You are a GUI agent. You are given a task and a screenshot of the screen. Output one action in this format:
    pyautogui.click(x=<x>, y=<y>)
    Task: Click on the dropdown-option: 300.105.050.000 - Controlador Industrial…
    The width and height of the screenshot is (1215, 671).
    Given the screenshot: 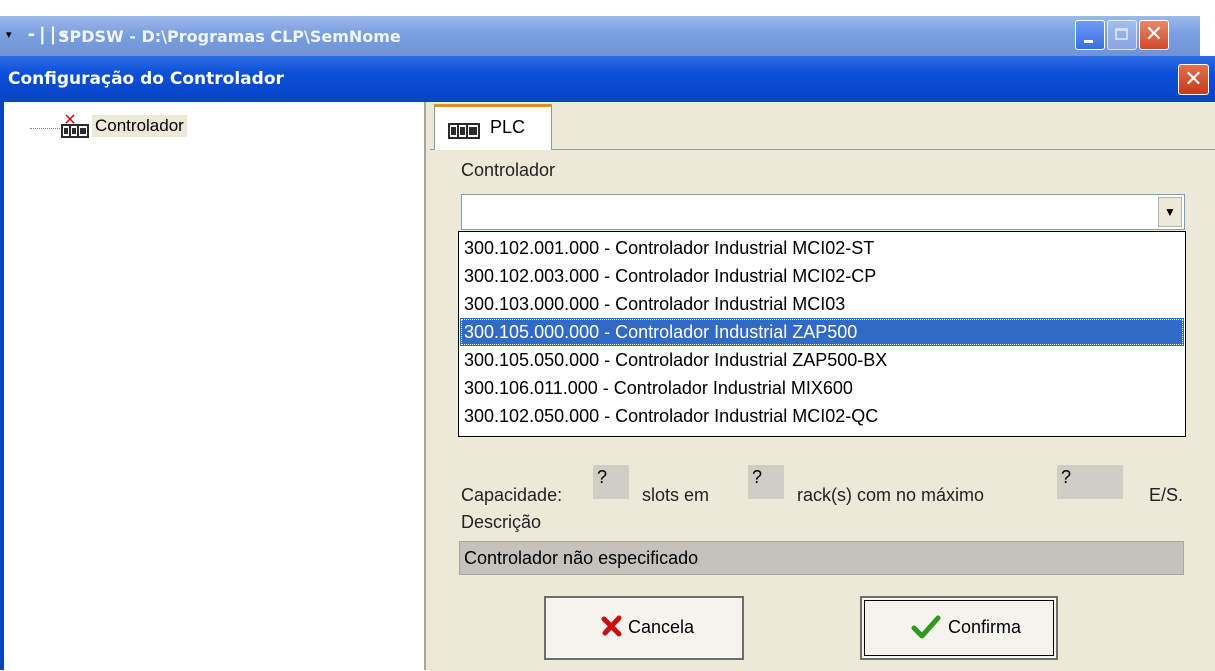 What is the action you would take?
    pyautogui.click(x=822, y=360)
    